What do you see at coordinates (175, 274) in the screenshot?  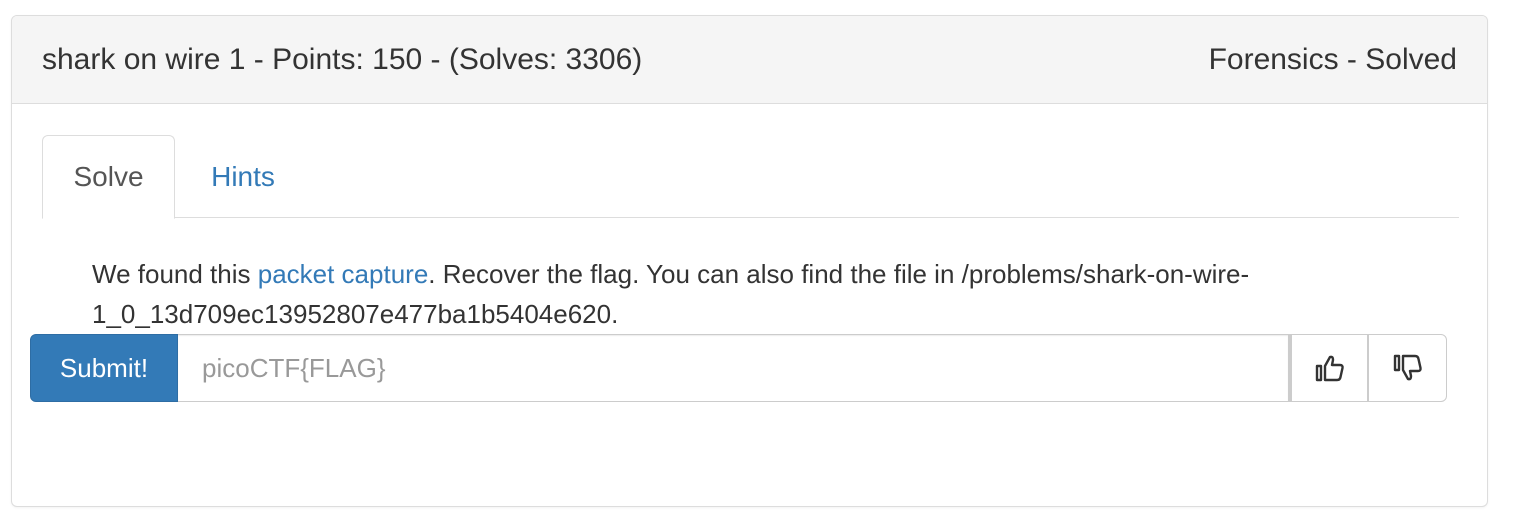 I see `description-prefix: We found this` at bounding box center [175, 274].